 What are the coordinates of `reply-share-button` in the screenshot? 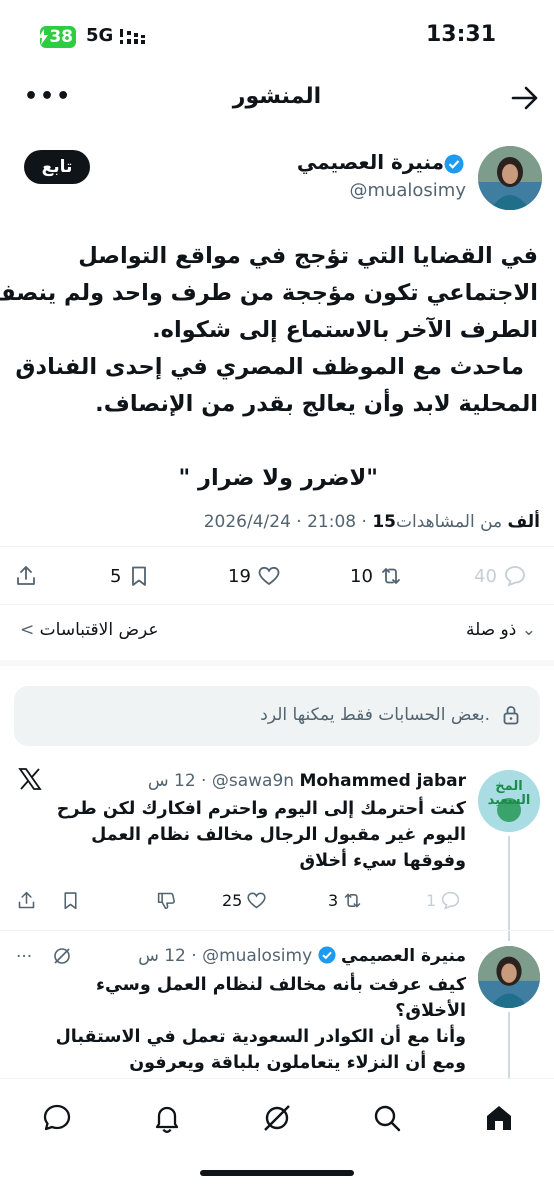 It's located at (26, 900).